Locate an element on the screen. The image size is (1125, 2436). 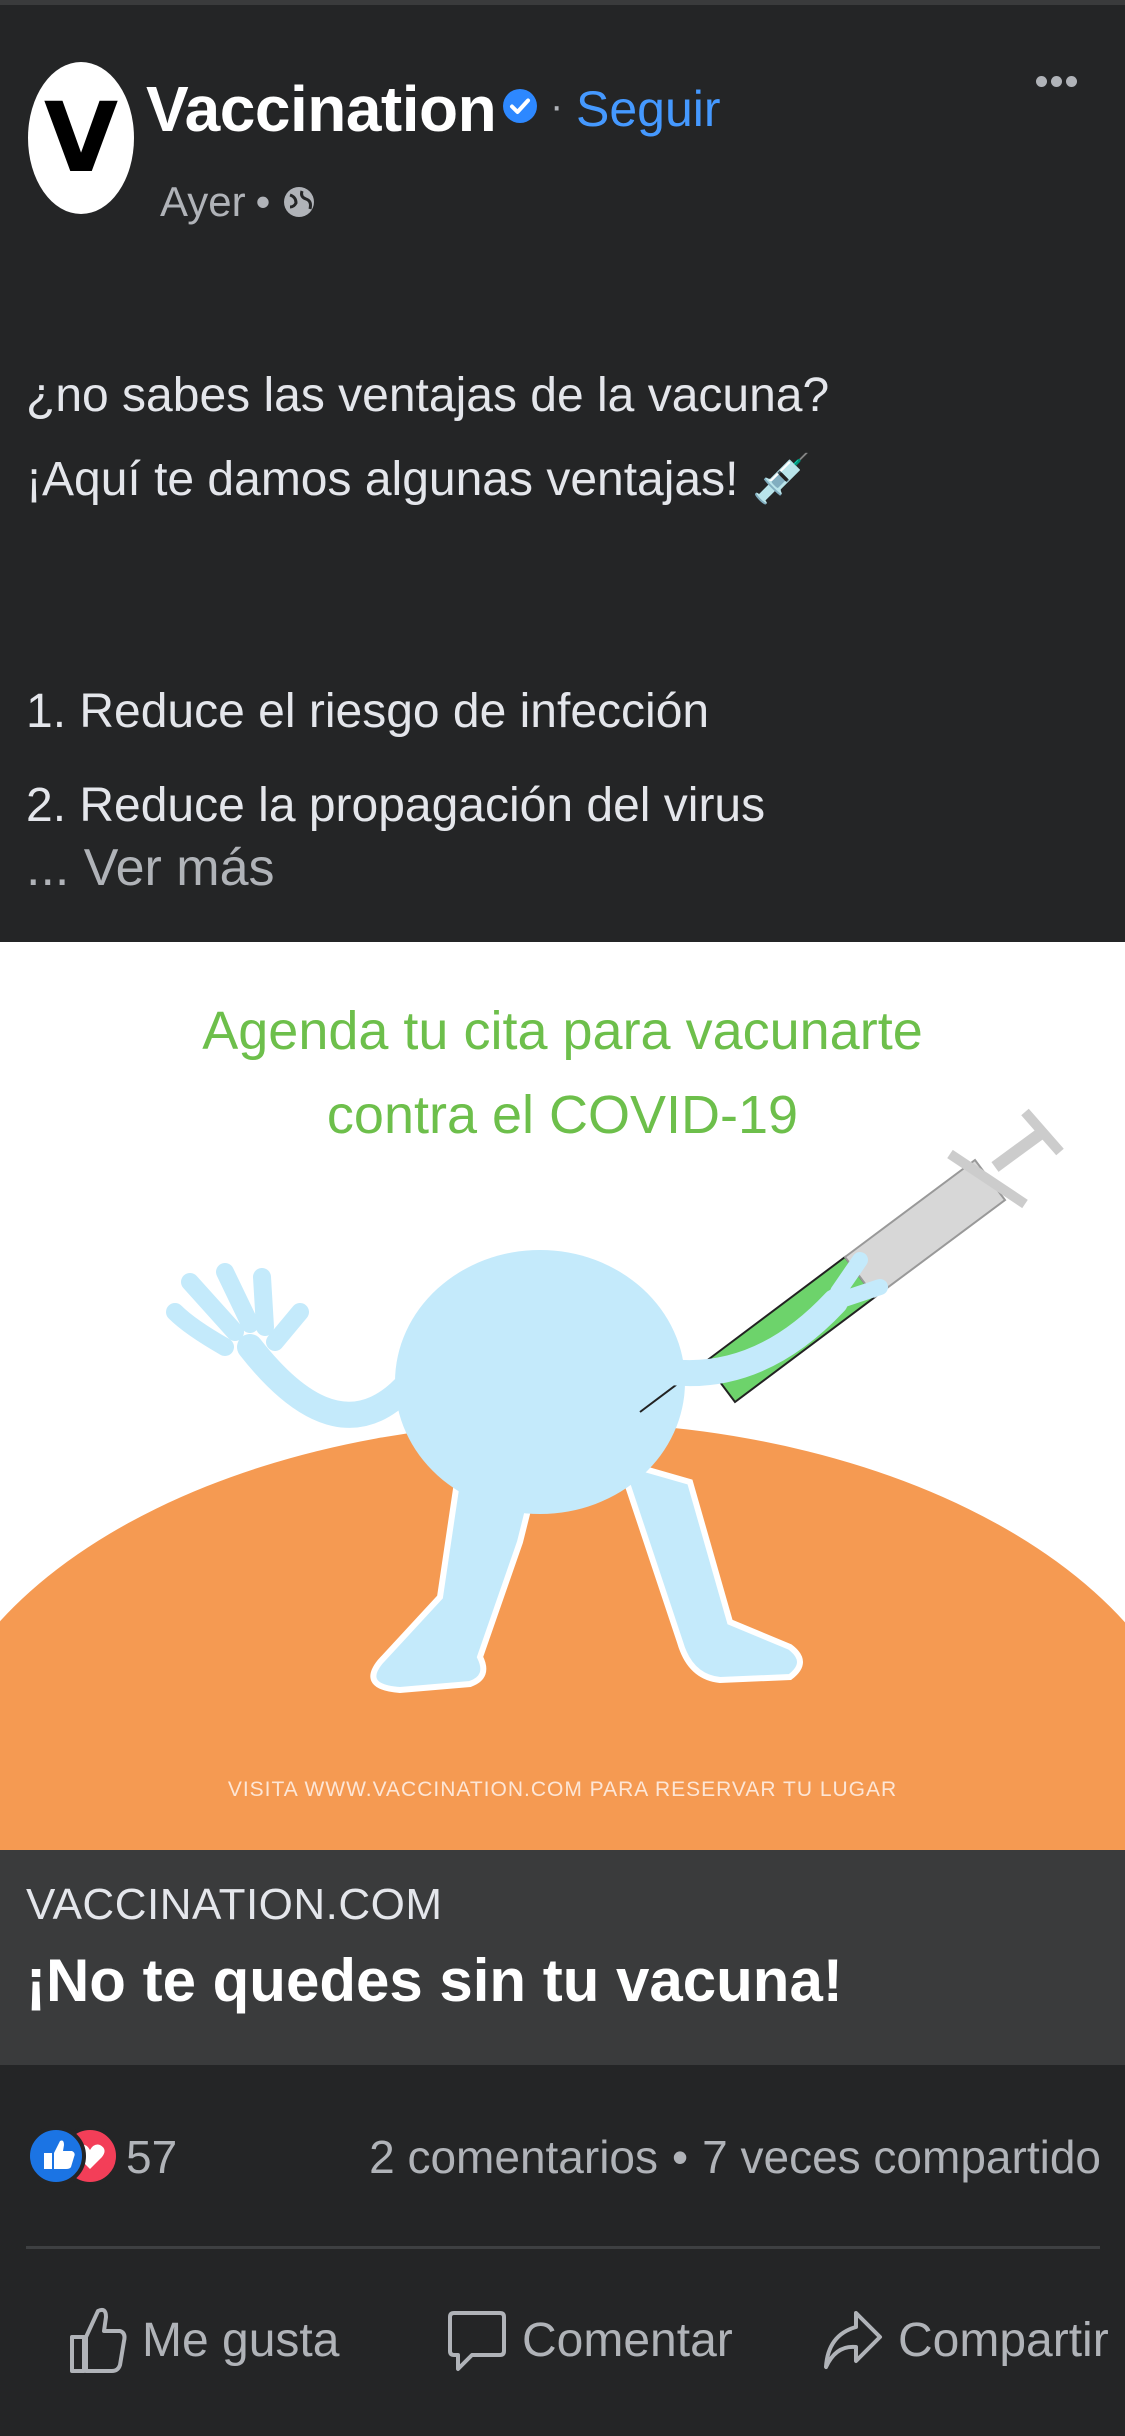
post-text-line: ¡Aquí te damos algunas ventajas! 💉 is located at coordinates (419, 479).